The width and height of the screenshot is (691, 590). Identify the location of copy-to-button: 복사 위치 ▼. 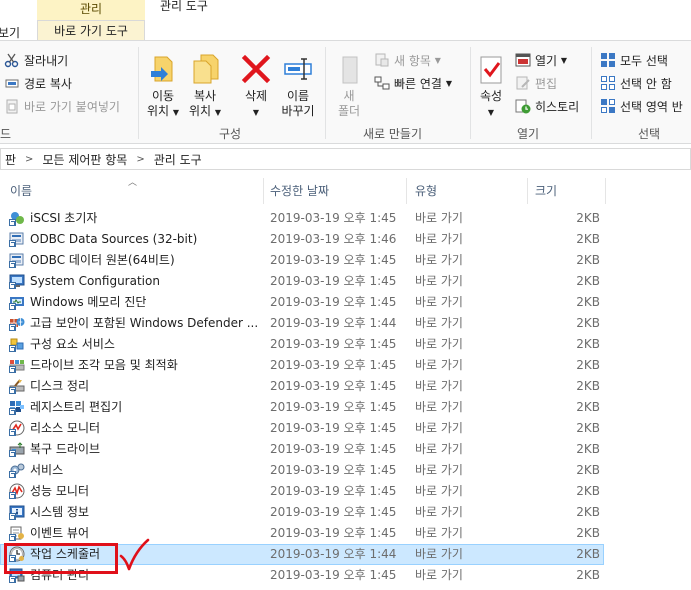
(205, 86).